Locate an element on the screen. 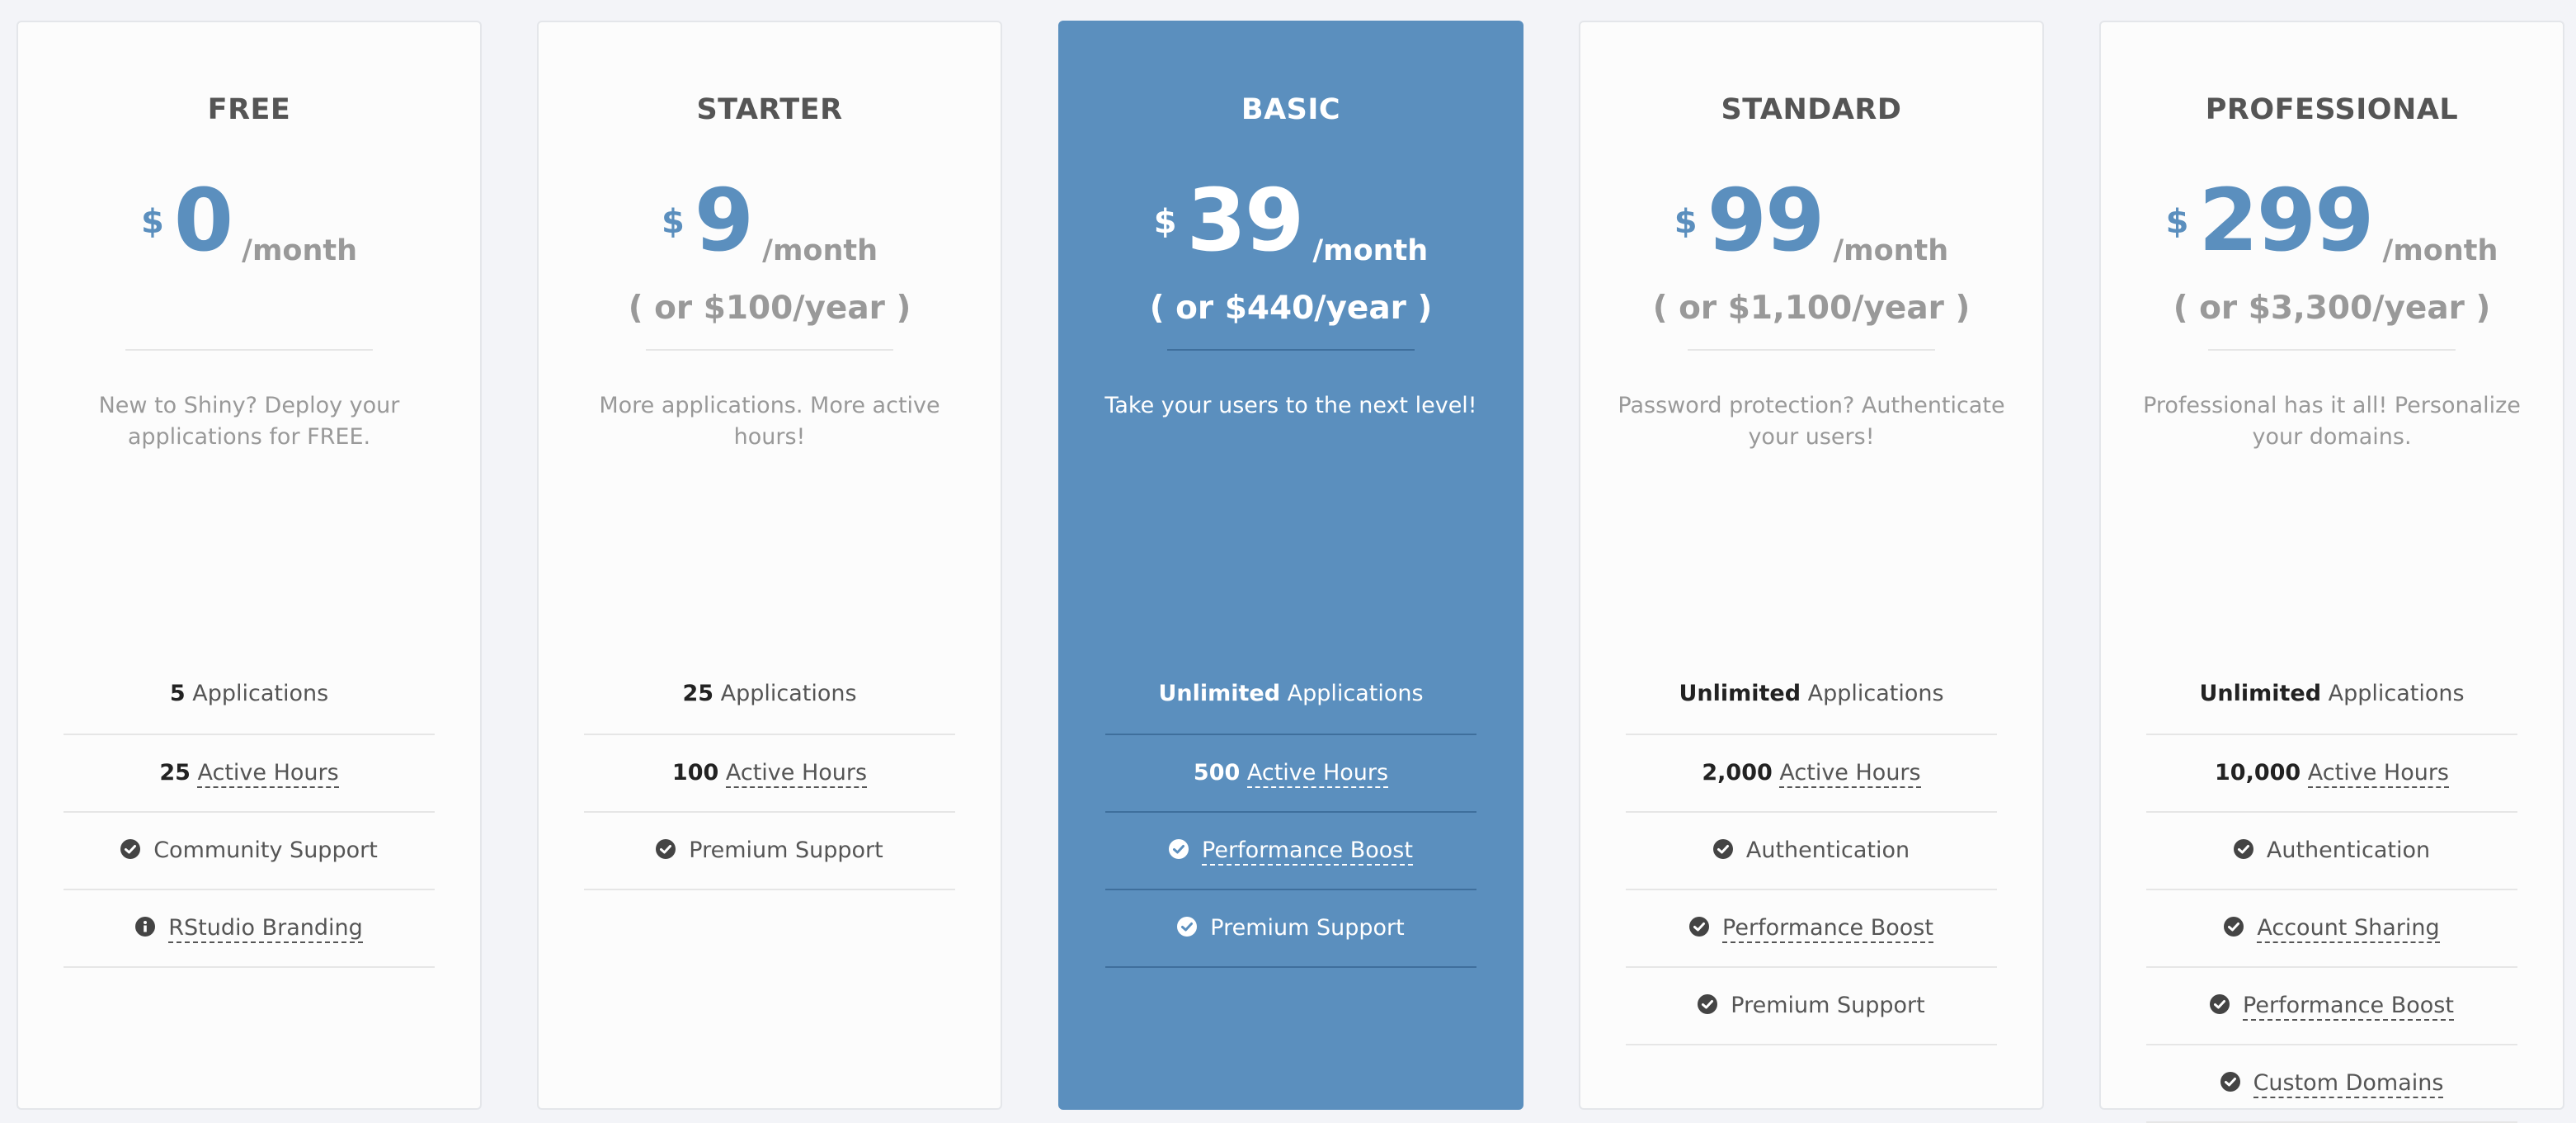 This screenshot has height=1123, width=2576. price: $99/month is located at coordinates (1811, 222).